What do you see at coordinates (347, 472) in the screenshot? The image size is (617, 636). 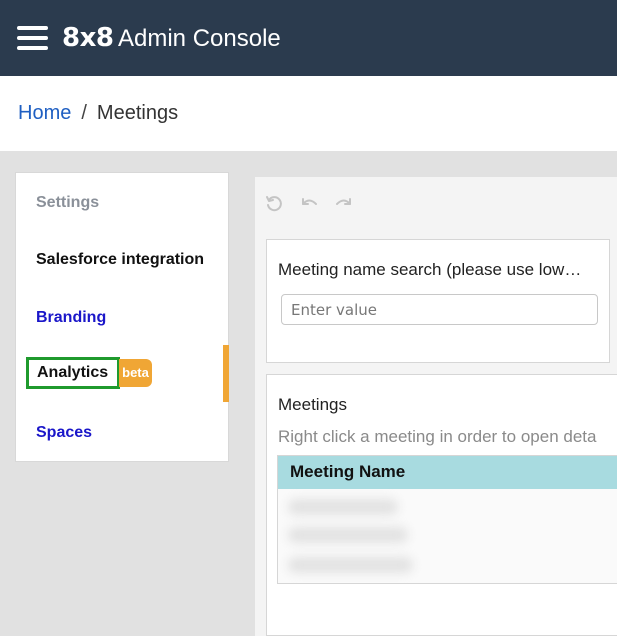 I see `column-header-meeting-name: Meeting Name` at bounding box center [347, 472].